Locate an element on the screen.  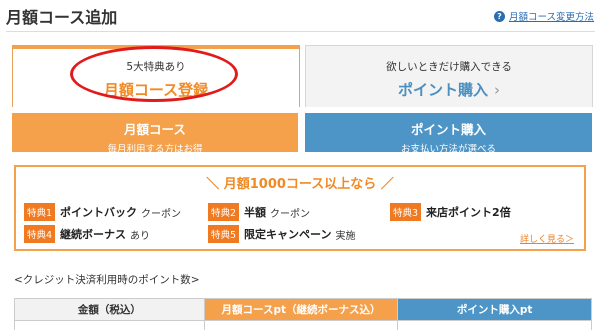
page-title: 月額コース追加 is located at coordinates (62, 17).